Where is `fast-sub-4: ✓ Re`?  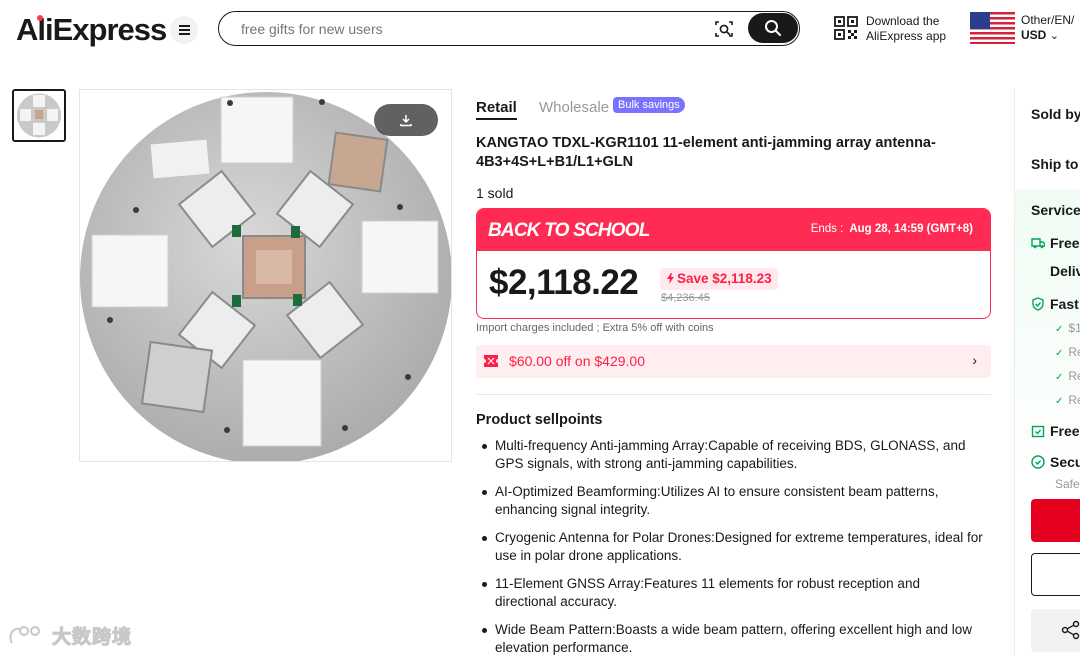 fast-sub-4: ✓ Re is located at coordinates (1067, 400).